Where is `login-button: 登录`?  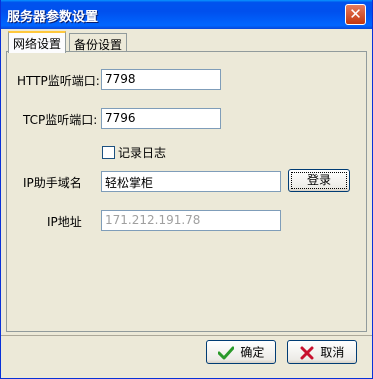
login-button: 登录 is located at coordinates (319, 180).